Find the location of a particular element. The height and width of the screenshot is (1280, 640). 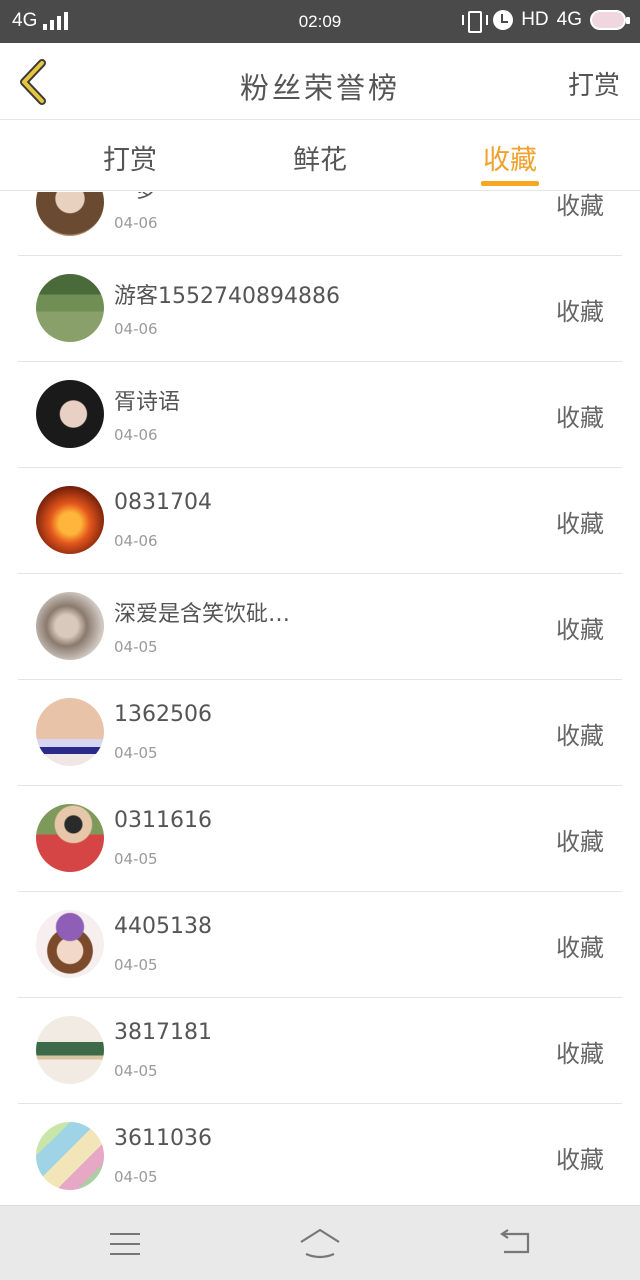

fan-name: 3611036 is located at coordinates (163, 1138).